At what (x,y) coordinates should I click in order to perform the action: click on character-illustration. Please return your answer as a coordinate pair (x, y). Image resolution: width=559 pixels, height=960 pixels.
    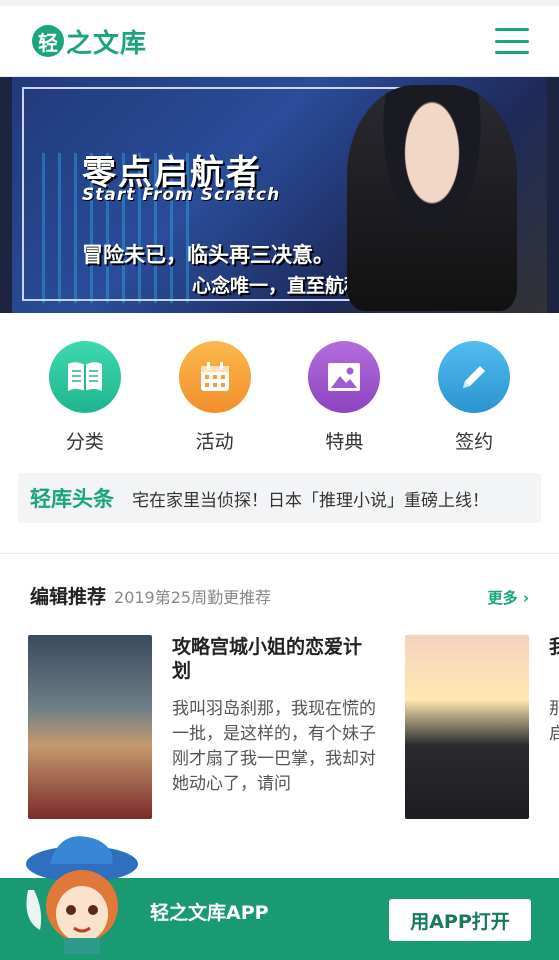
    Looking at the image, I should click on (432, 198).